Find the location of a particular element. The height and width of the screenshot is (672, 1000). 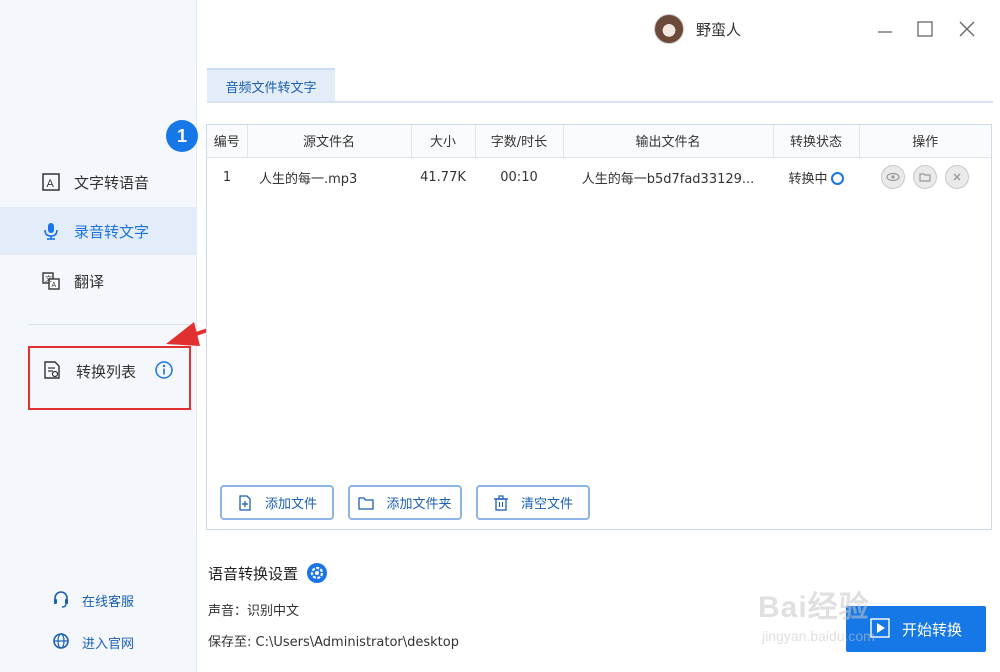

tab-underline is located at coordinates (600, 102).